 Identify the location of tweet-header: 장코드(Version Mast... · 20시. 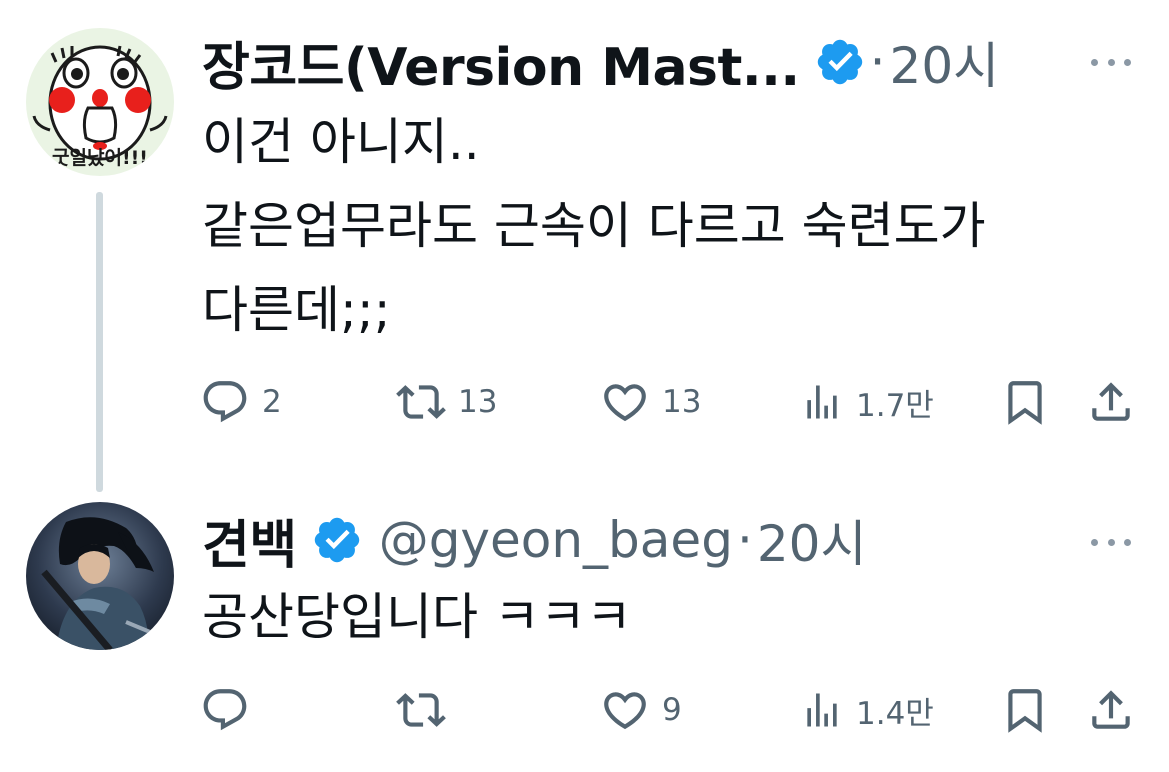
(601, 62).